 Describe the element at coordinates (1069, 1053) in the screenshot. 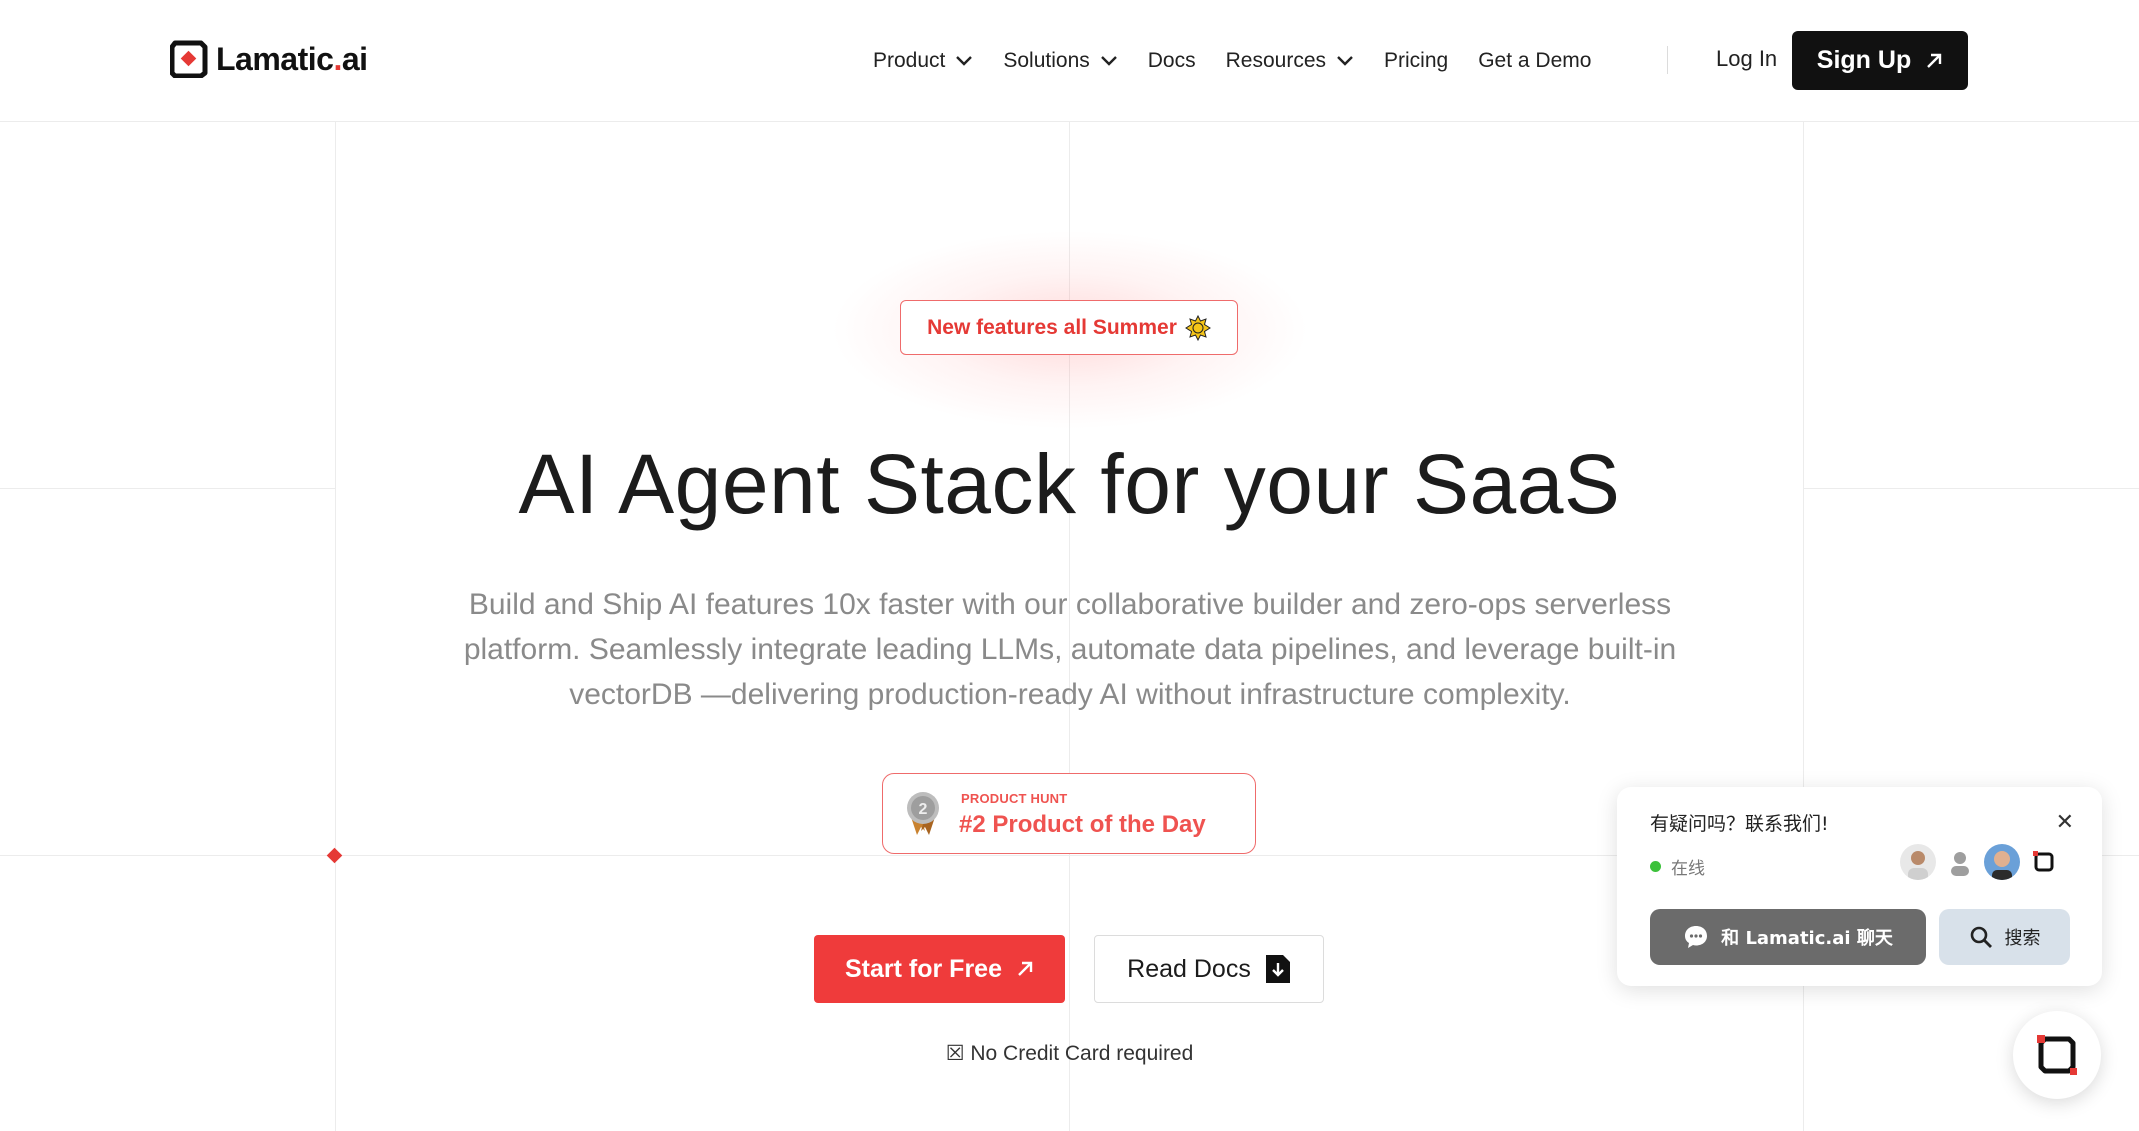

I see `no-credit-card-note: ☒ No Credit Card required` at that location.